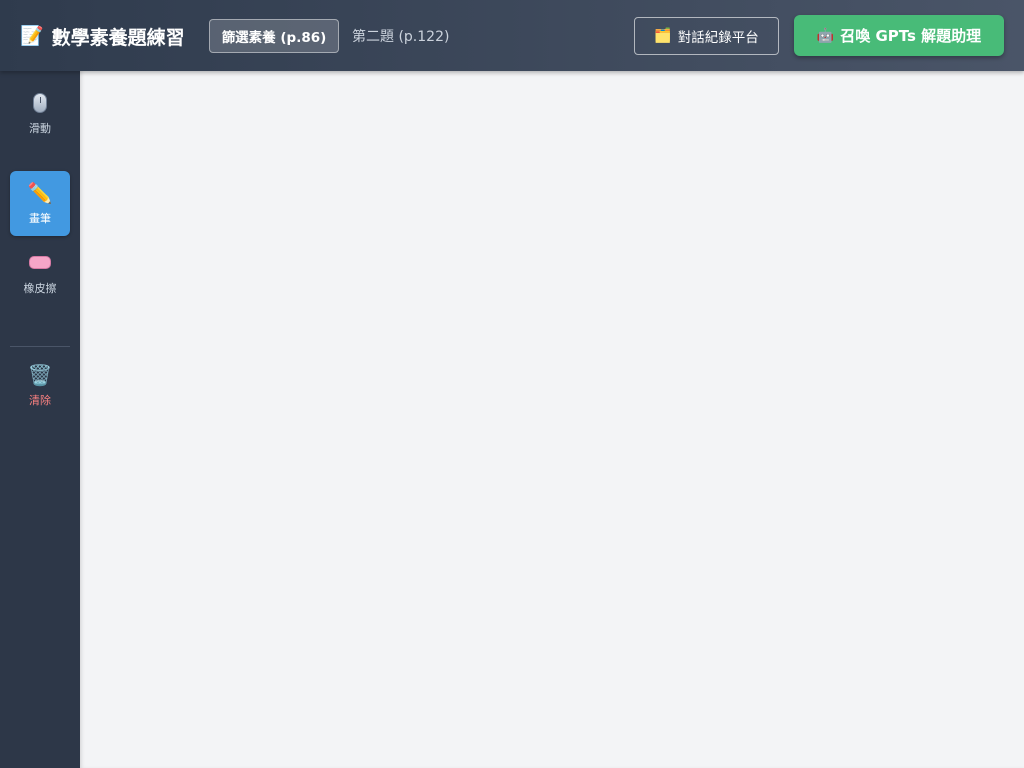  What do you see at coordinates (40, 400) in the screenshot?
I see `clear-label: 清除` at bounding box center [40, 400].